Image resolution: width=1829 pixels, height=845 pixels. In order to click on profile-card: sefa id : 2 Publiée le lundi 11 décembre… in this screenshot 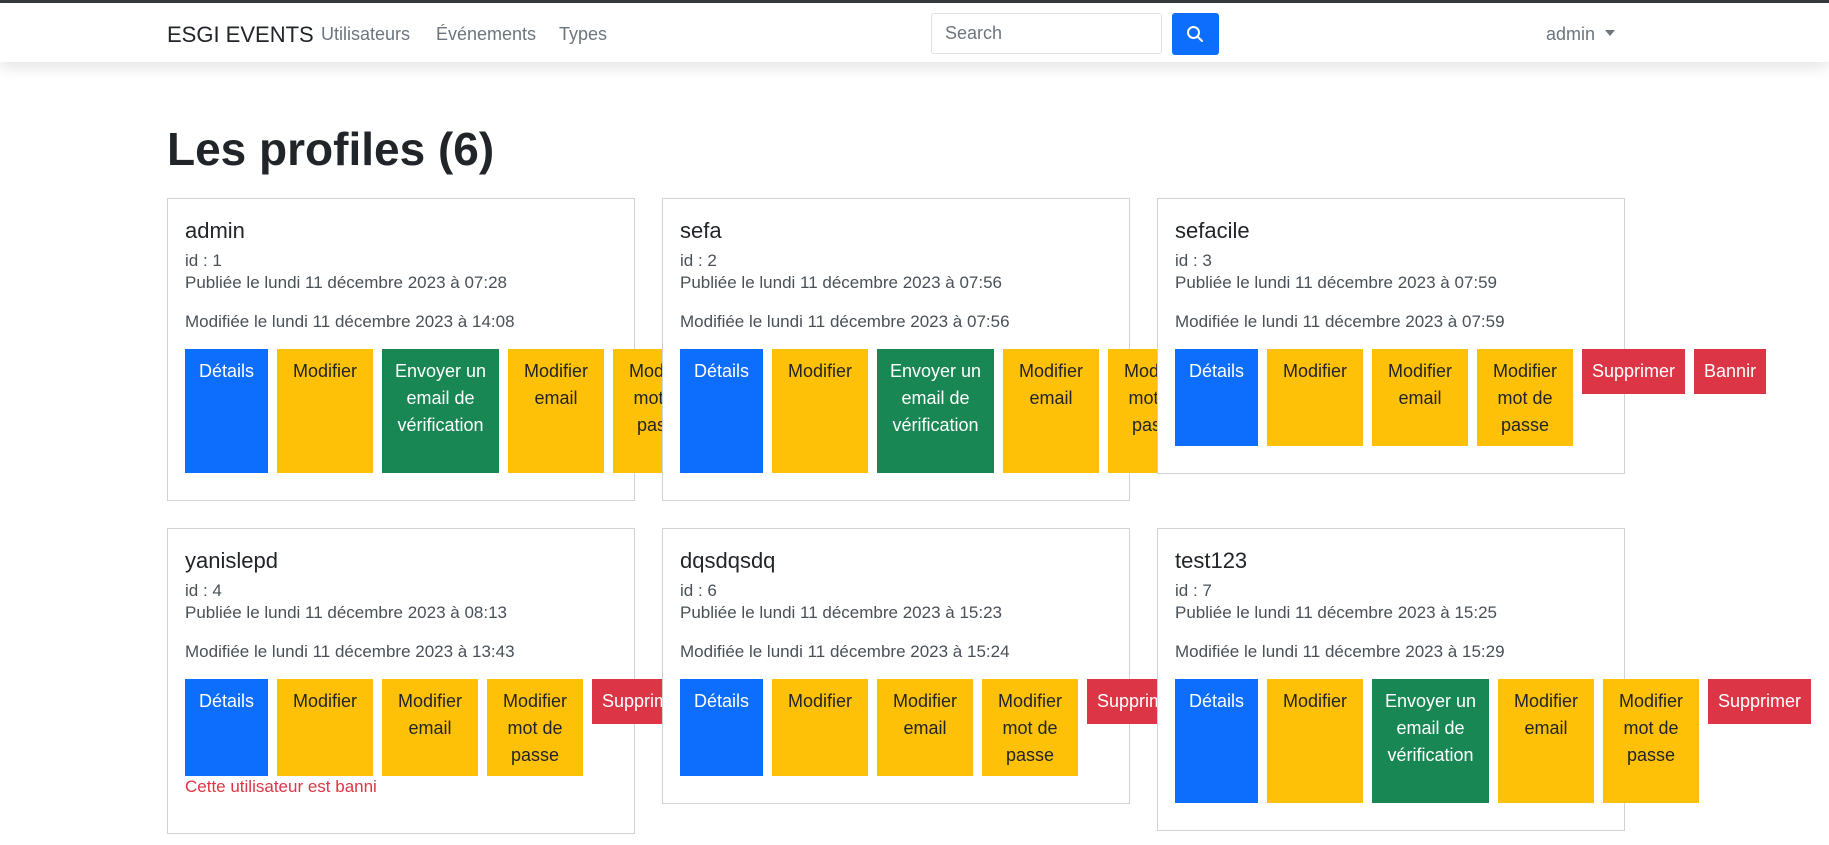, I will do `click(933, 349)`.